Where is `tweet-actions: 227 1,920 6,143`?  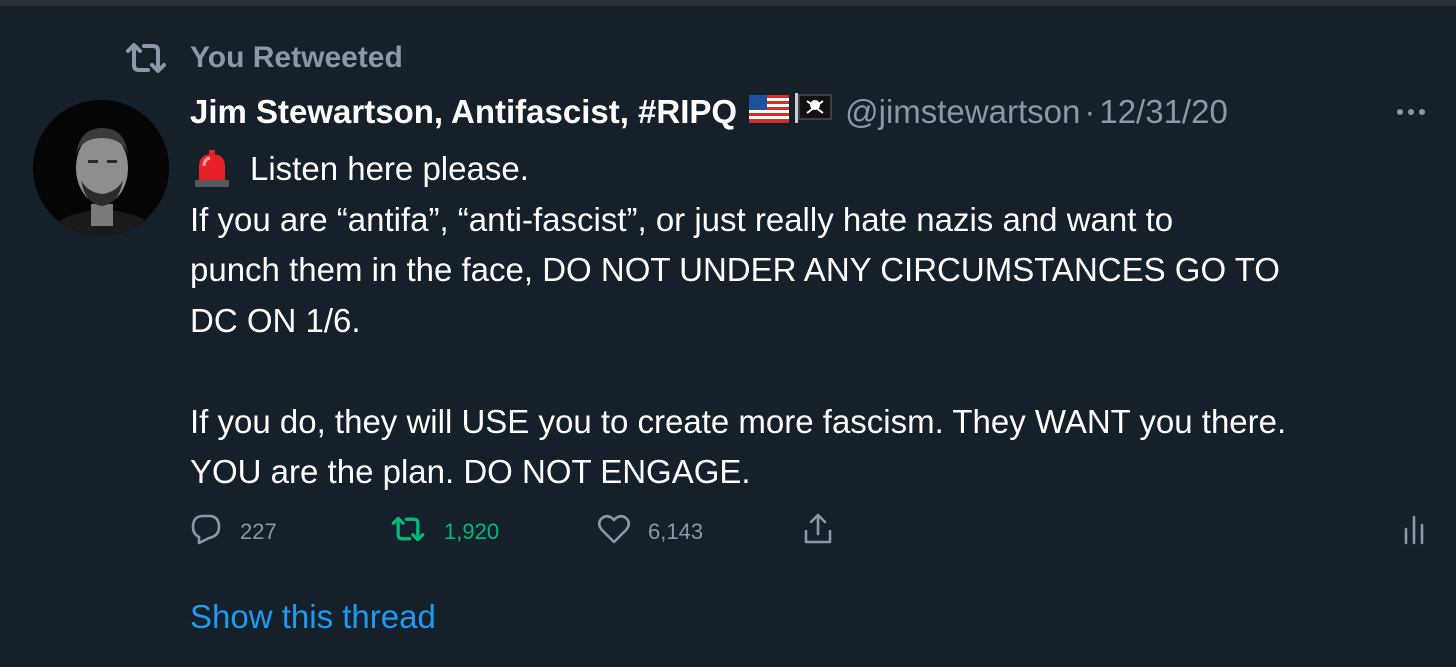 tweet-actions: 227 1,920 6,143 is located at coordinates (810, 532).